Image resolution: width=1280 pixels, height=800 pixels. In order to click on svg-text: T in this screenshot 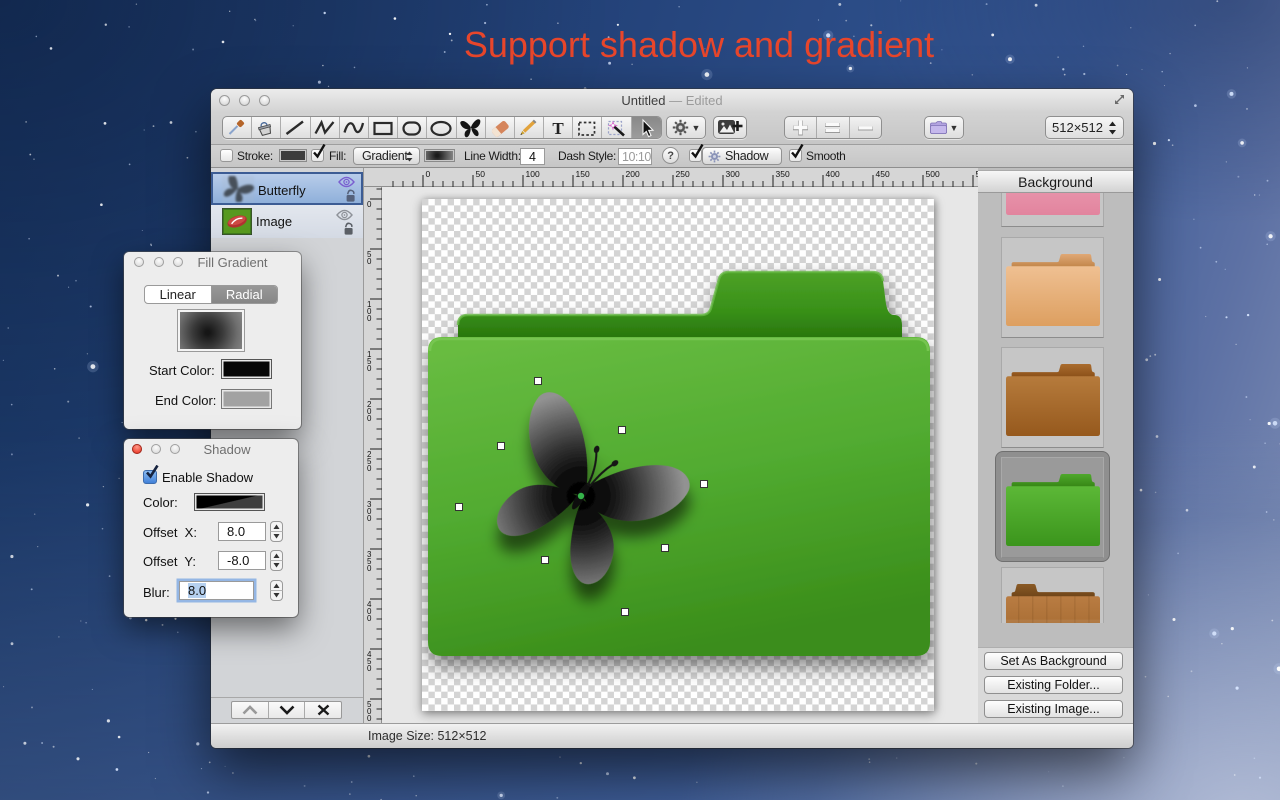, I will do `click(558, 128)`.